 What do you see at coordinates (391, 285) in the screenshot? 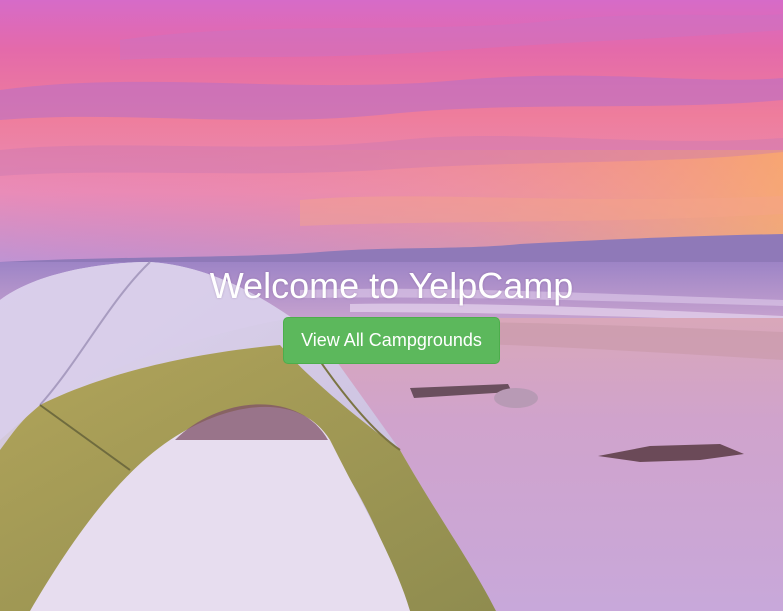
I see `page-title: Welcome to YelpCamp` at bounding box center [391, 285].